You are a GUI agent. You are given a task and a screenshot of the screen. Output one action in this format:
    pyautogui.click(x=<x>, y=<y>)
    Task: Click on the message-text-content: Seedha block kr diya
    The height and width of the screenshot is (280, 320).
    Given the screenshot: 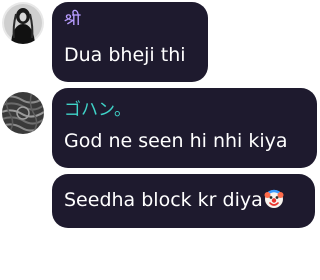 What is the action you would take?
    pyautogui.click(x=163, y=200)
    